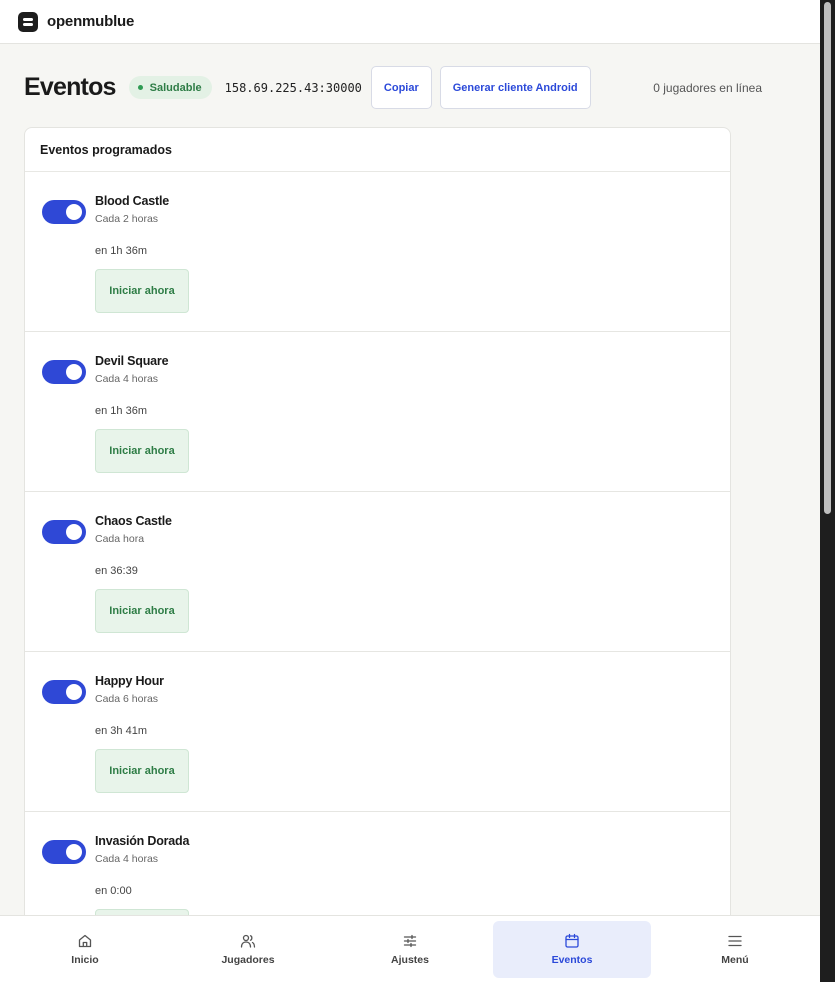 The width and height of the screenshot is (835, 982). What do you see at coordinates (410, 941) in the screenshot?
I see `sliders-icon` at bounding box center [410, 941].